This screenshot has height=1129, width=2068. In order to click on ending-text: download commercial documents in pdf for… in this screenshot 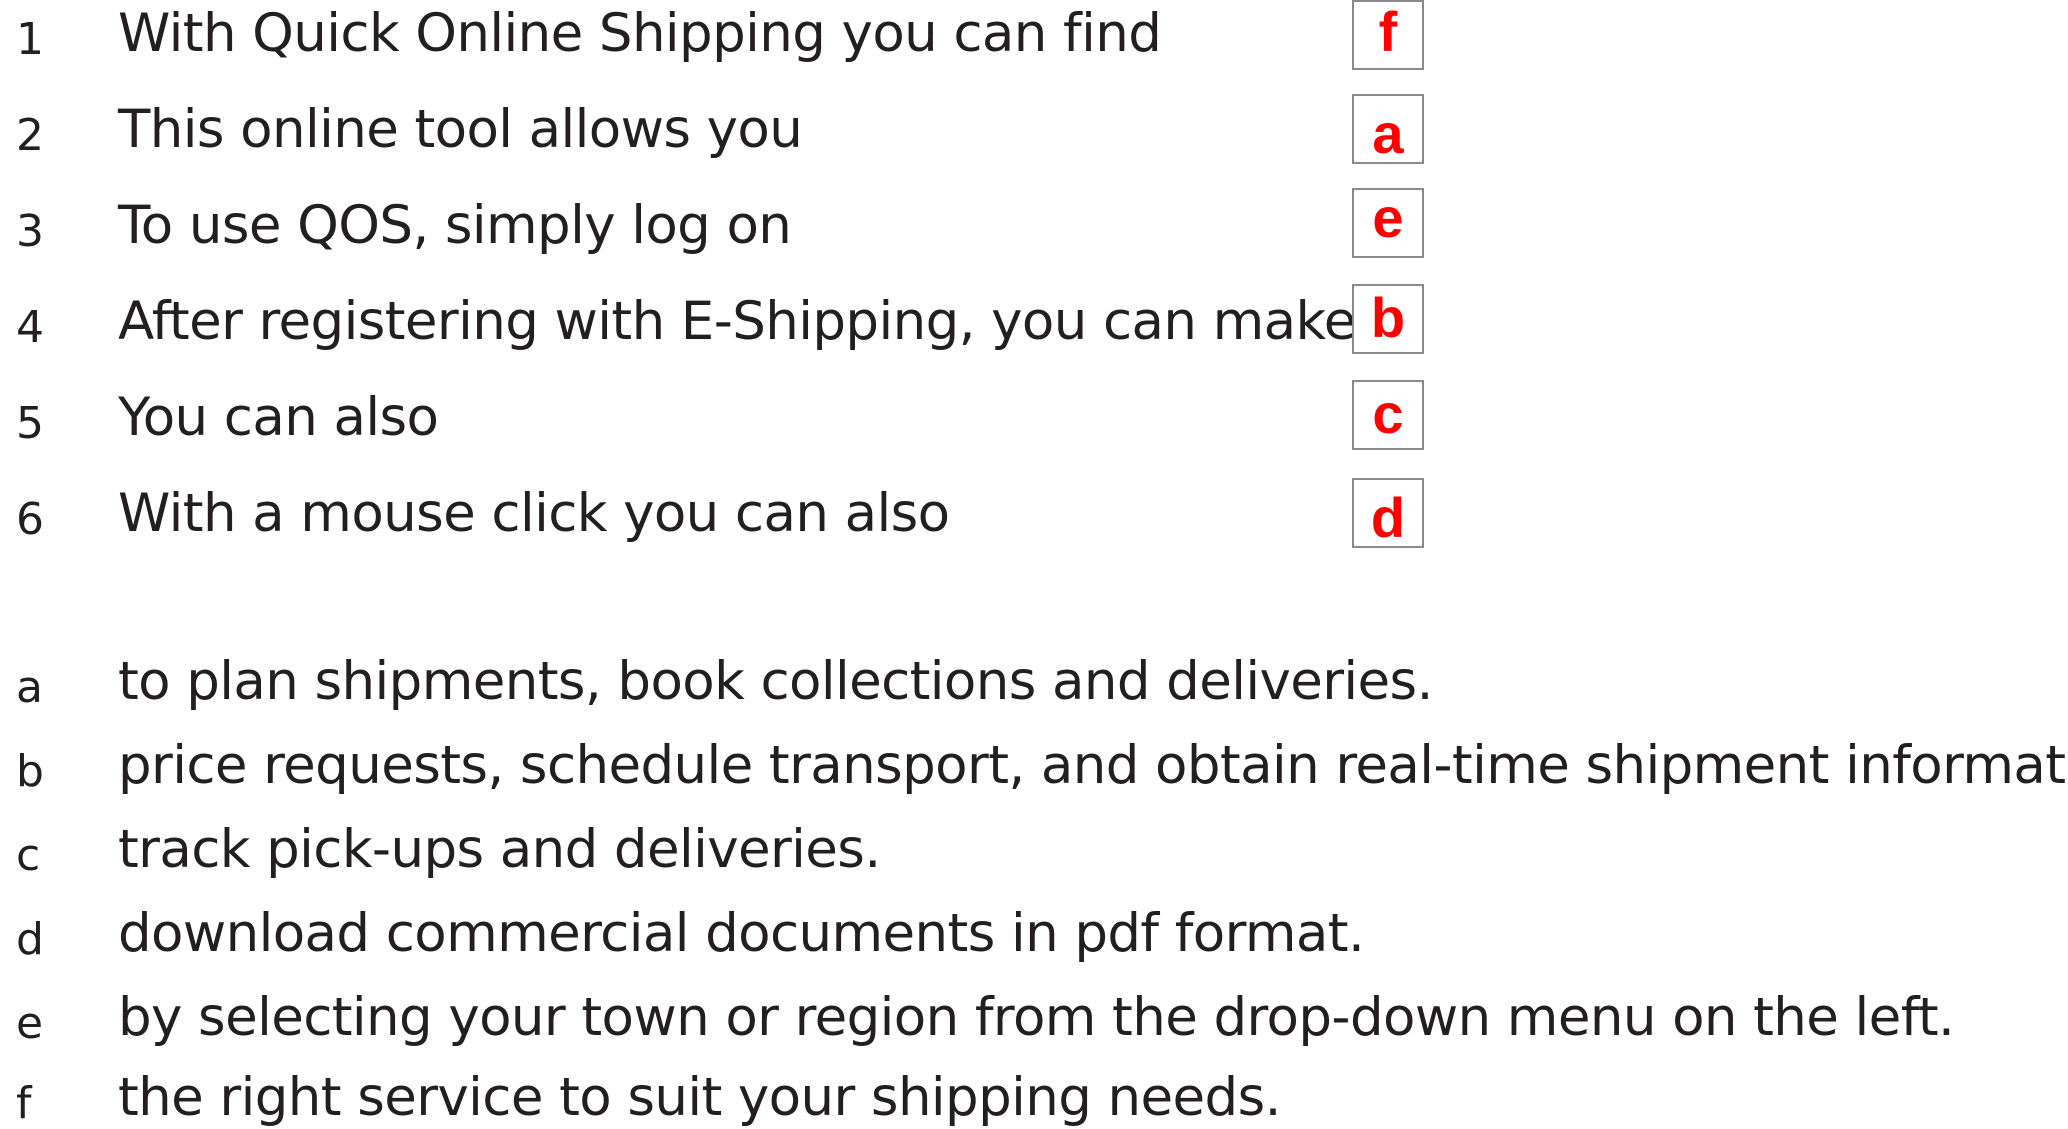, I will do `click(741, 933)`.